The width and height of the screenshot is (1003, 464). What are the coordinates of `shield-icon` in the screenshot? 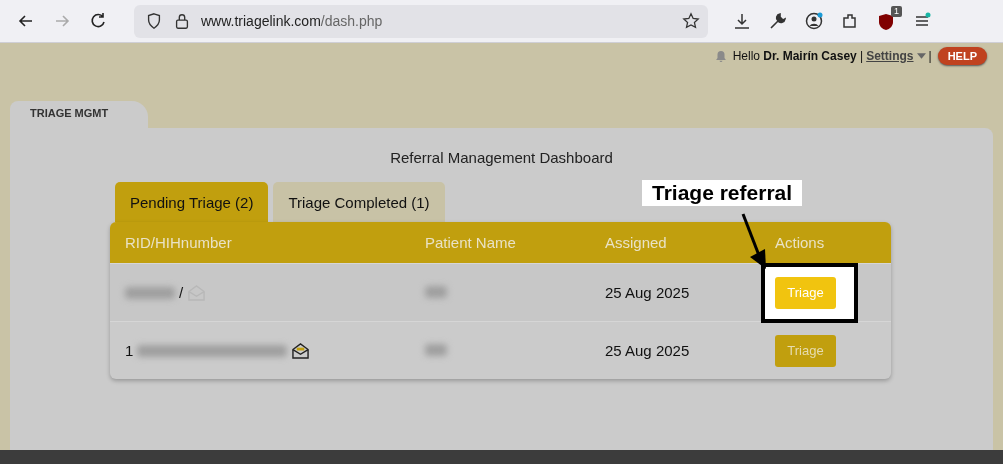 It's located at (154, 21).